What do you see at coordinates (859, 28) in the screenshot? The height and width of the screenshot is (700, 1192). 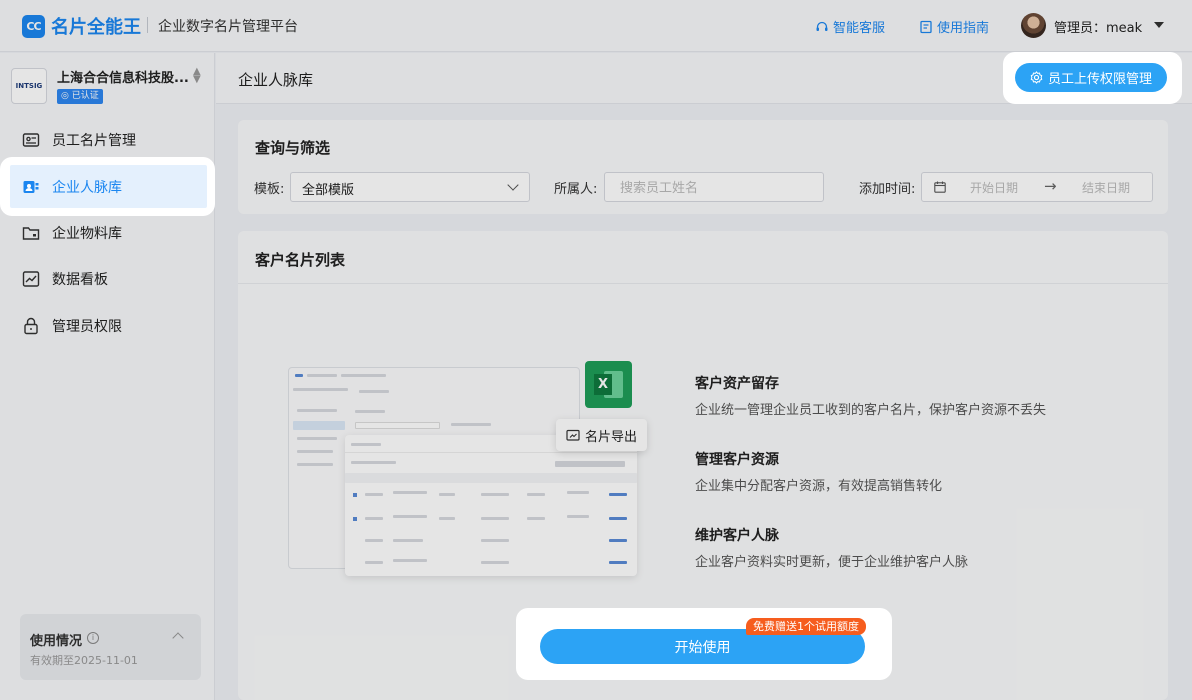 I see `customer-service-label: 智能客服` at bounding box center [859, 28].